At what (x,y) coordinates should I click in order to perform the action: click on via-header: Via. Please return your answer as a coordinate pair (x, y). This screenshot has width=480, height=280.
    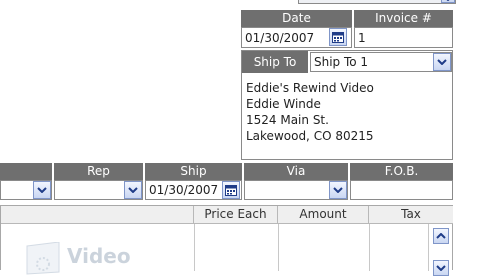
    Looking at the image, I should click on (296, 171).